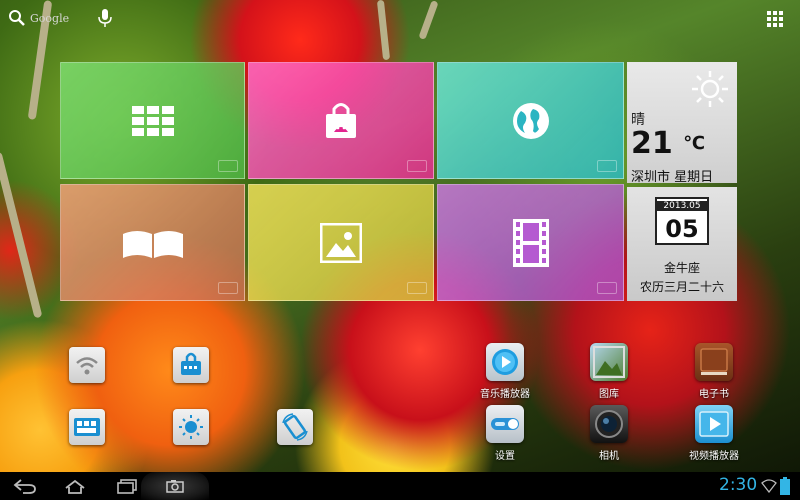 The image size is (800, 500). I want to click on globe-icon, so click(530, 120).